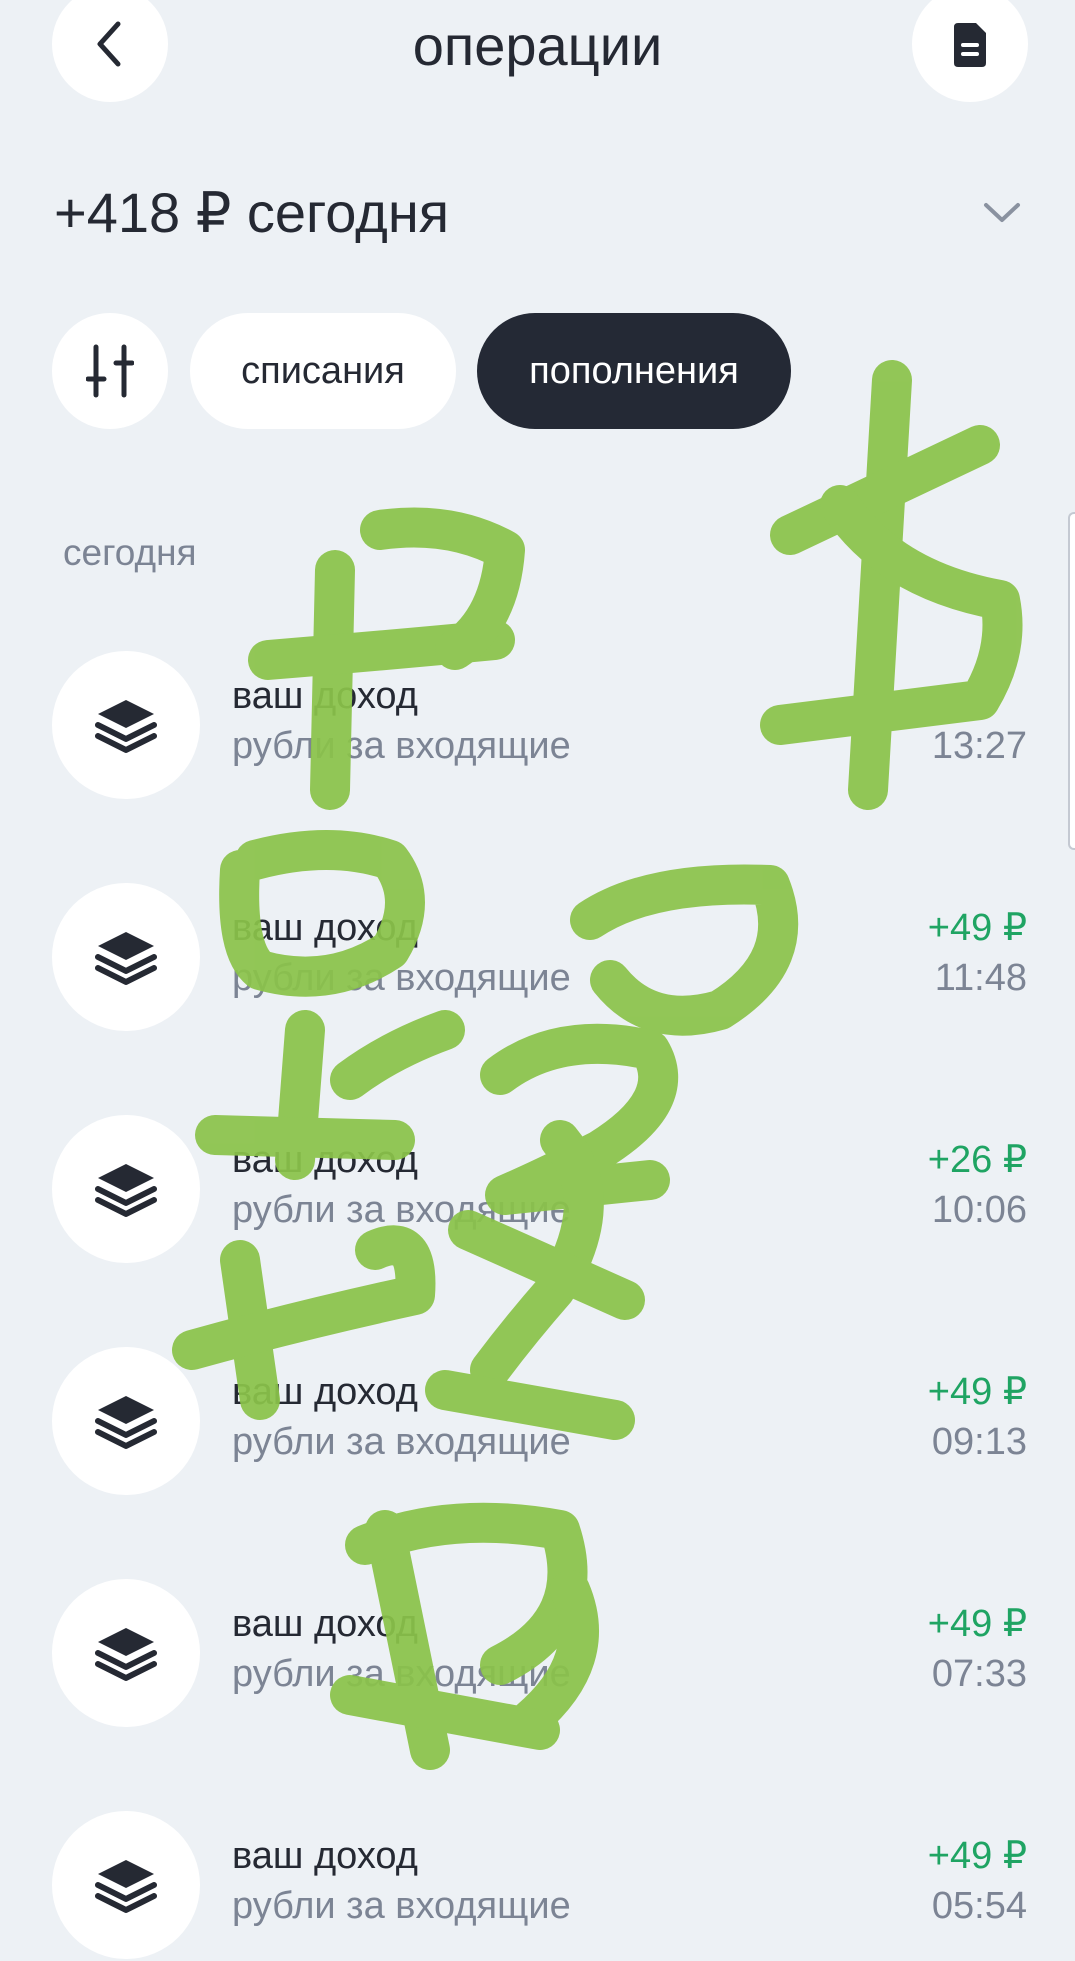 This screenshot has width=1075, height=1961. I want to click on filter-settings-button, so click(110, 371).